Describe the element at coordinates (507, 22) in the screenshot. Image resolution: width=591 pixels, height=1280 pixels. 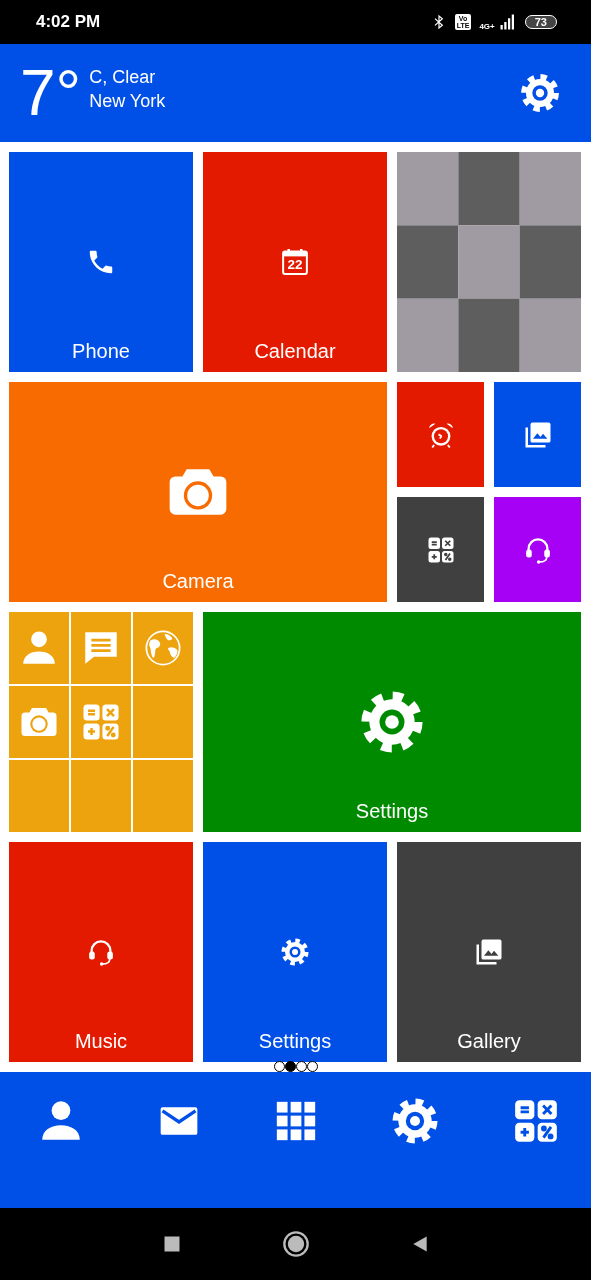
I see `signal-icon` at that location.